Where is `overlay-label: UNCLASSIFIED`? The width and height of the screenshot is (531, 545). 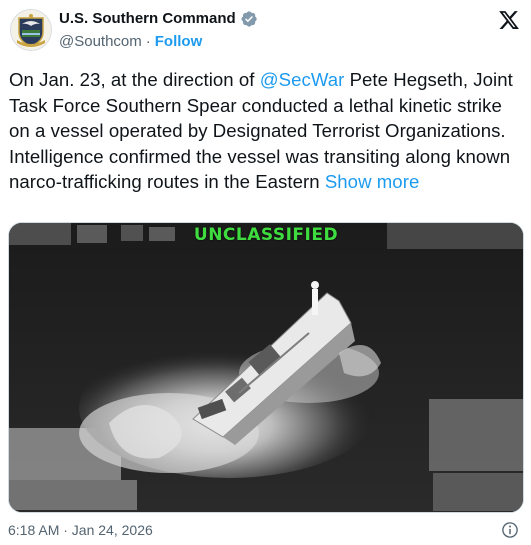
overlay-label: UNCLASSIFIED is located at coordinates (266, 235).